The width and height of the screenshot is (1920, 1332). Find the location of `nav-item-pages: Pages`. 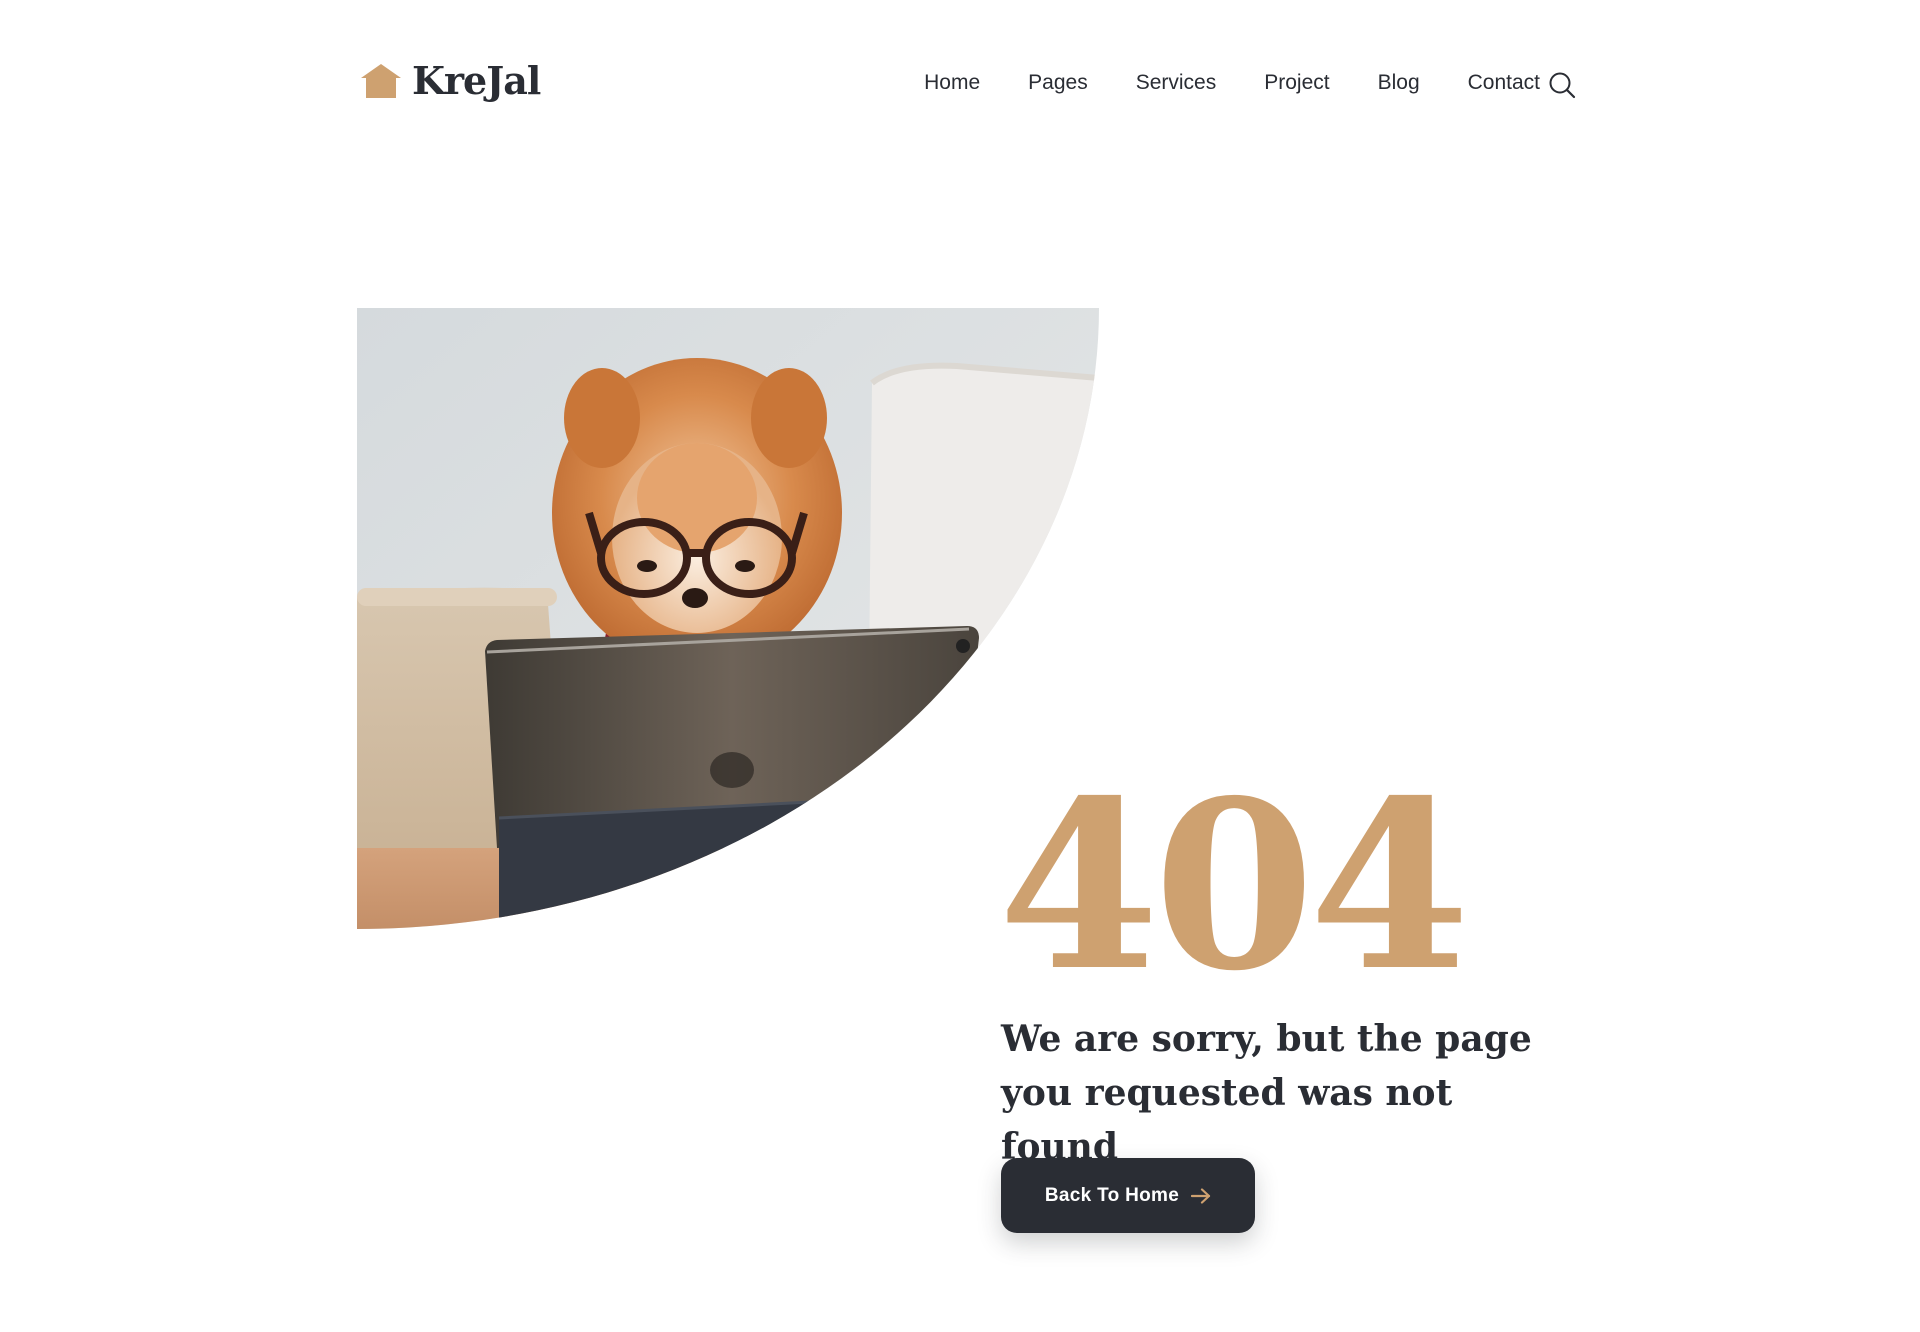

nav-item-pages: Pages is located at coordinates (1058, 83).